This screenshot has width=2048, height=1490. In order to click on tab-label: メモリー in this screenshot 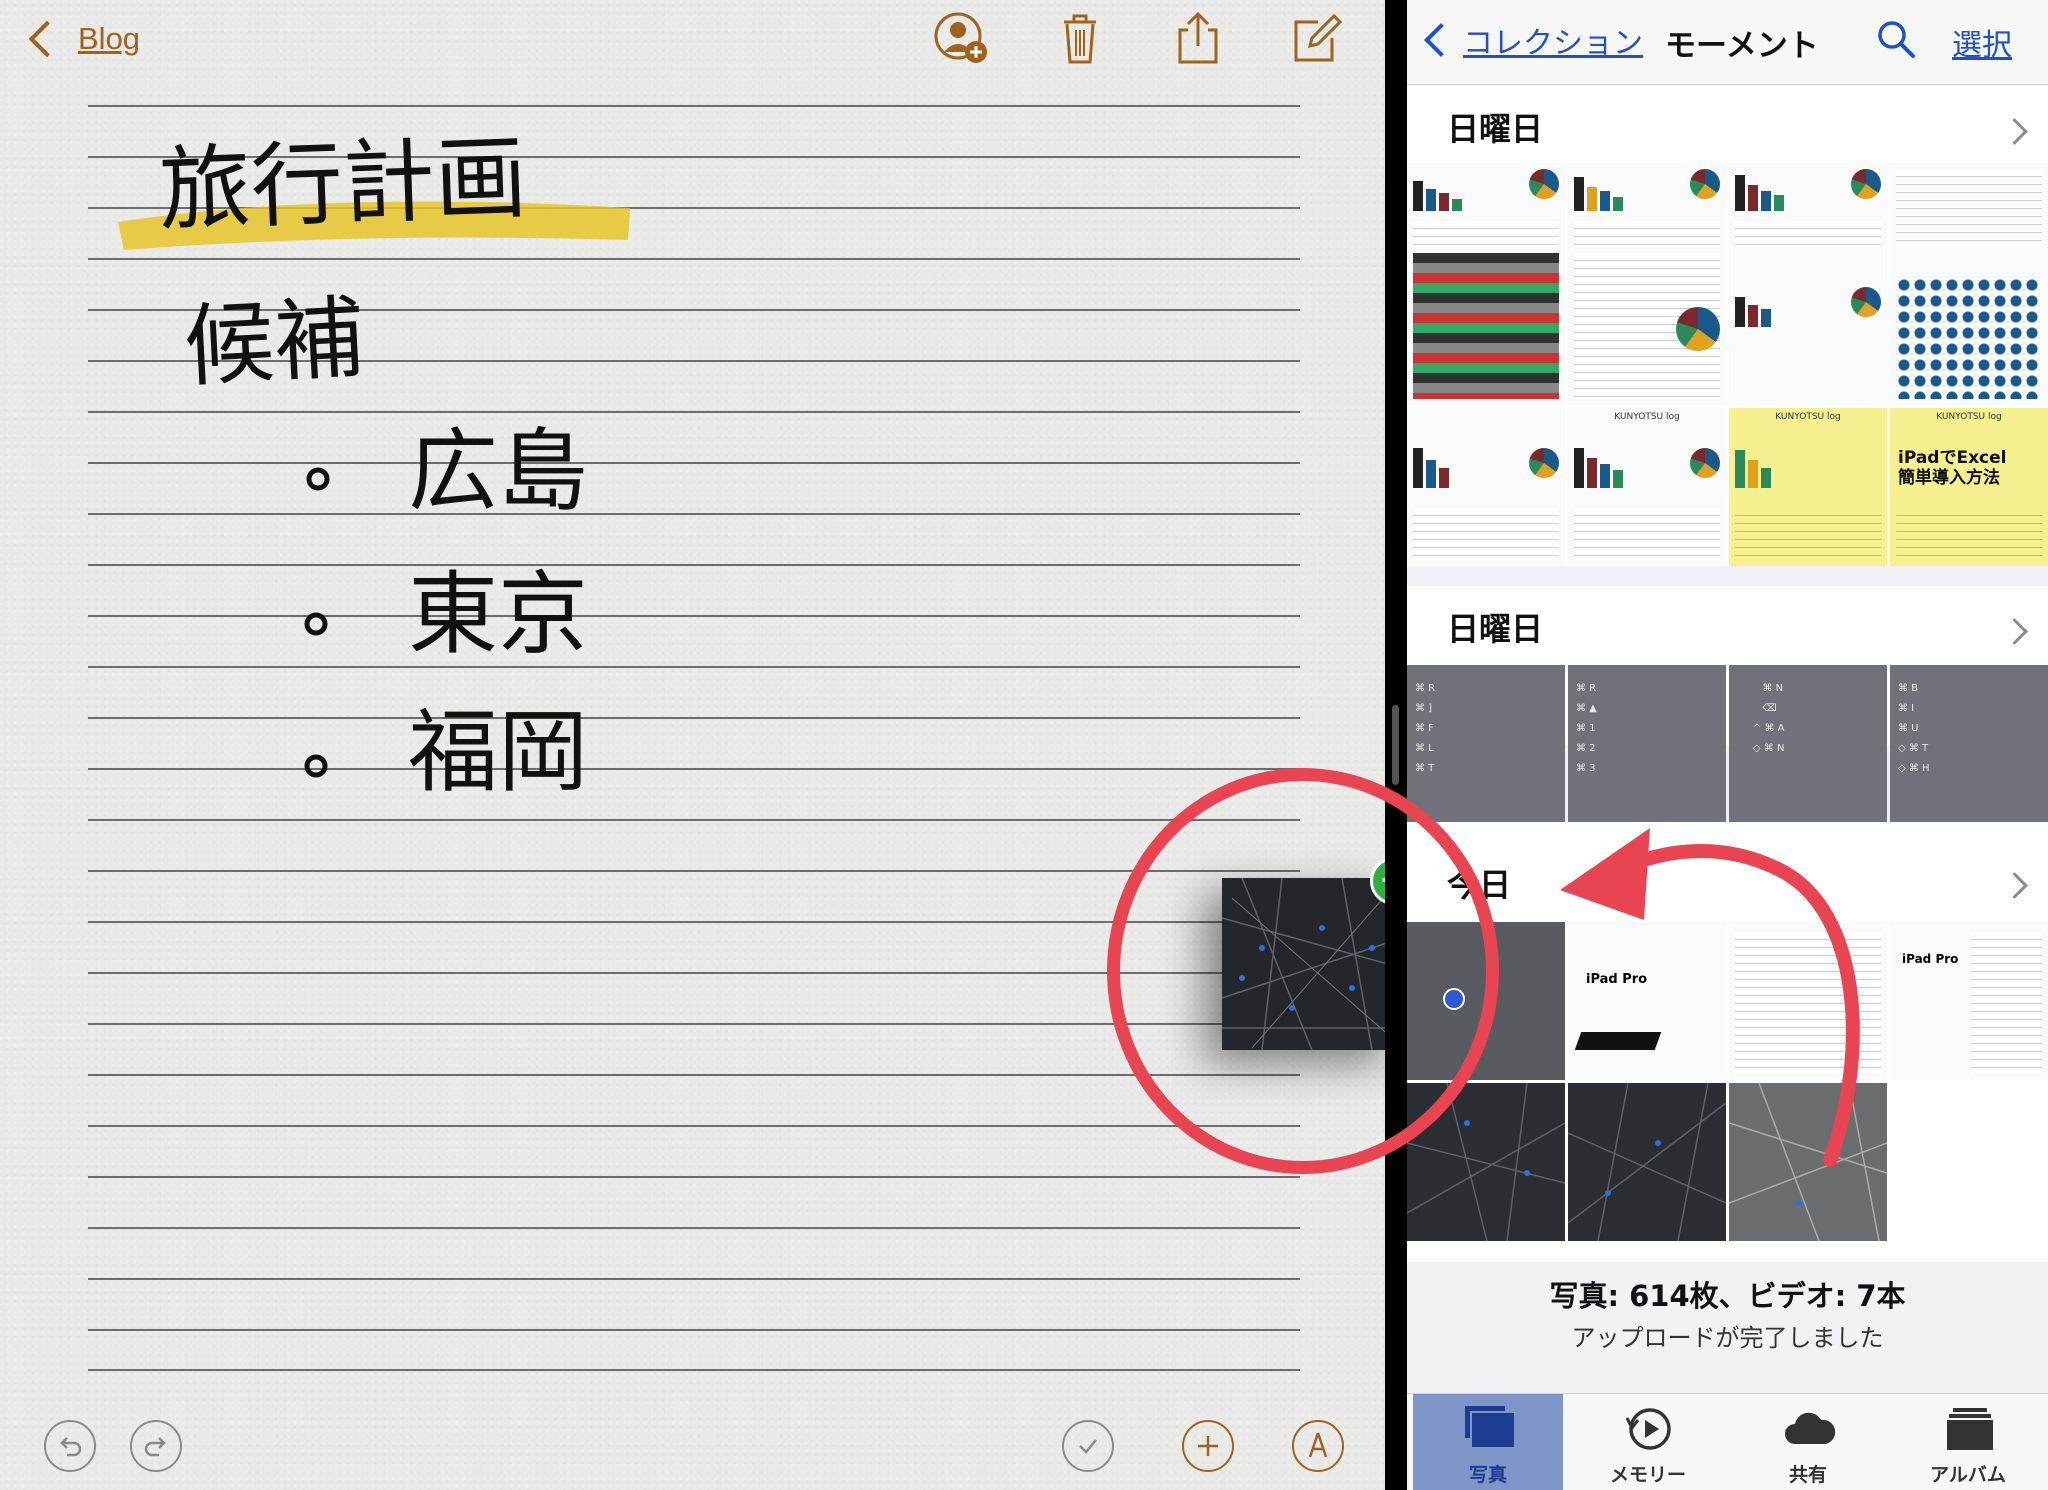, I will do `click(1647, 1475)`.